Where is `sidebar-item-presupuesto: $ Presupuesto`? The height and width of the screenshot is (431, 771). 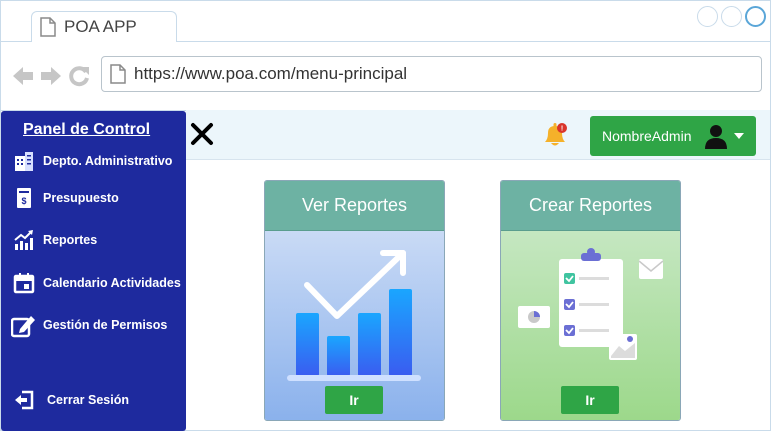
sidebar-item-presupuesto: $ Presupuesto is located at coordinates (65, 198).